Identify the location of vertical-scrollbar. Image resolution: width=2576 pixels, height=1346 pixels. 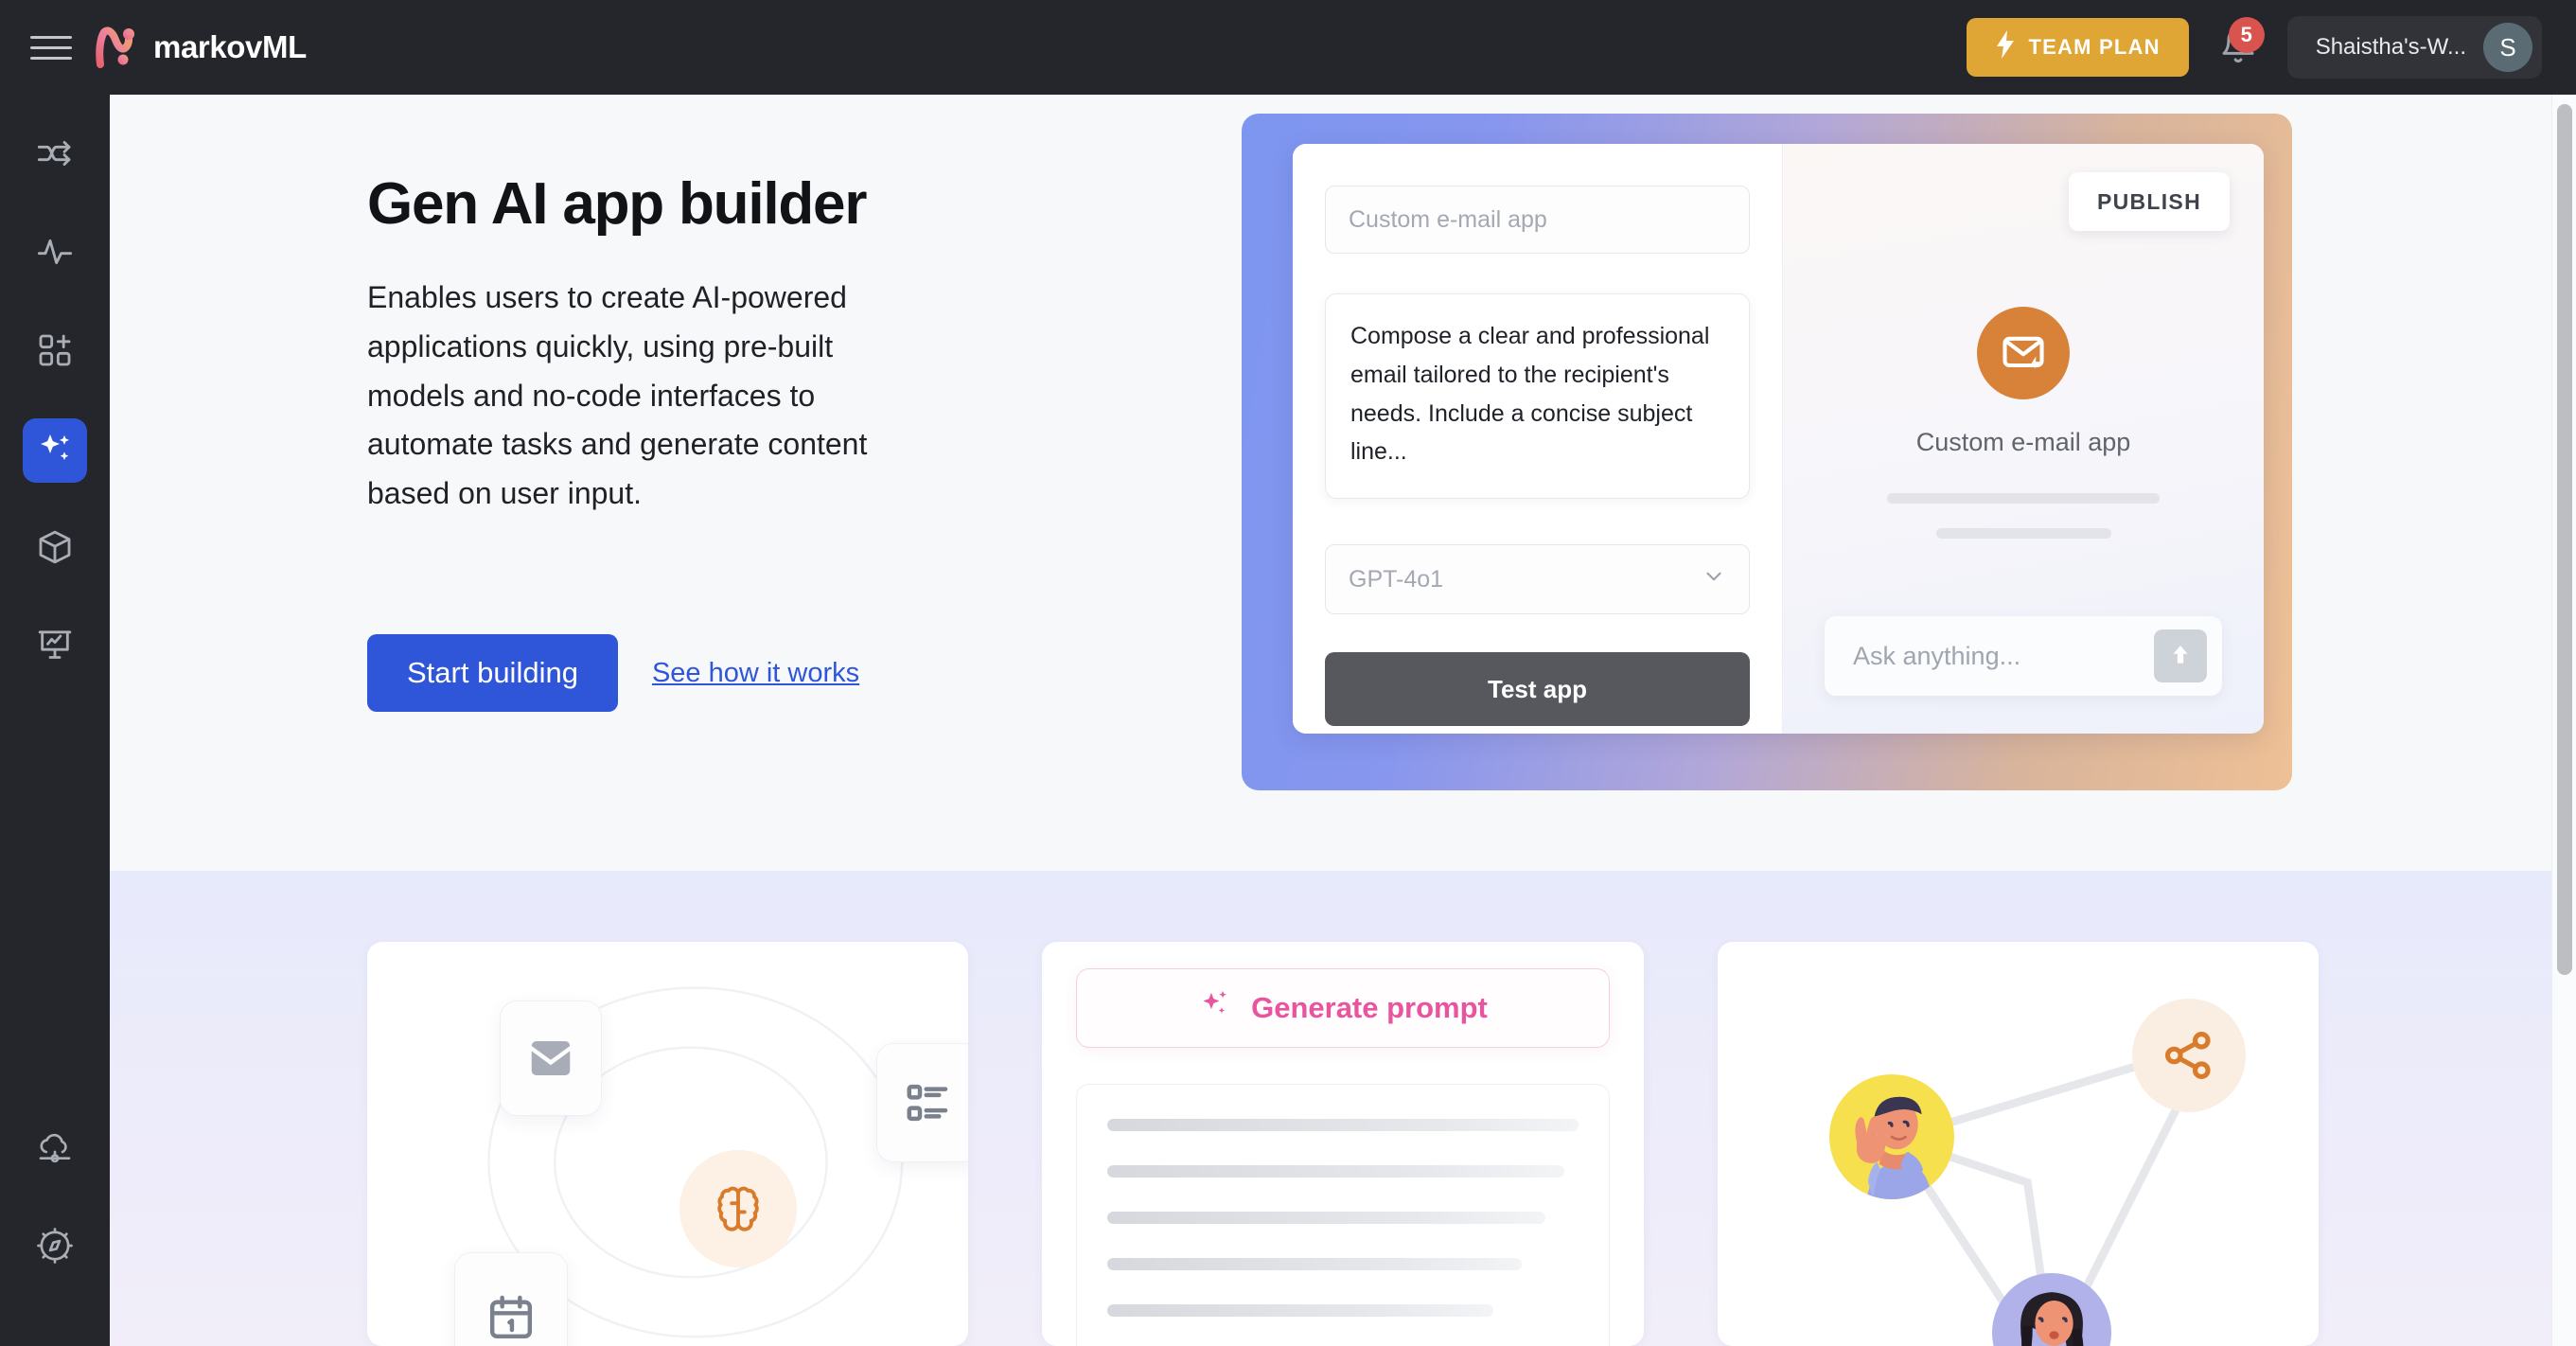
(2563, 720).